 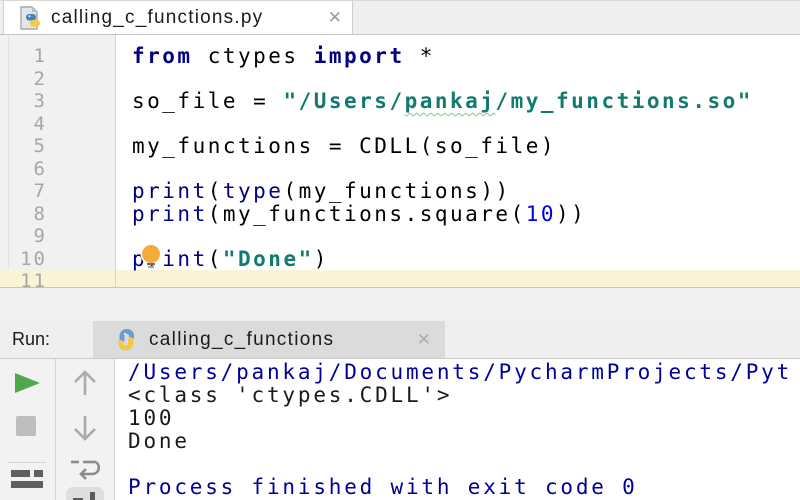 I want to click on stop-button, so click(x=26, y=426).